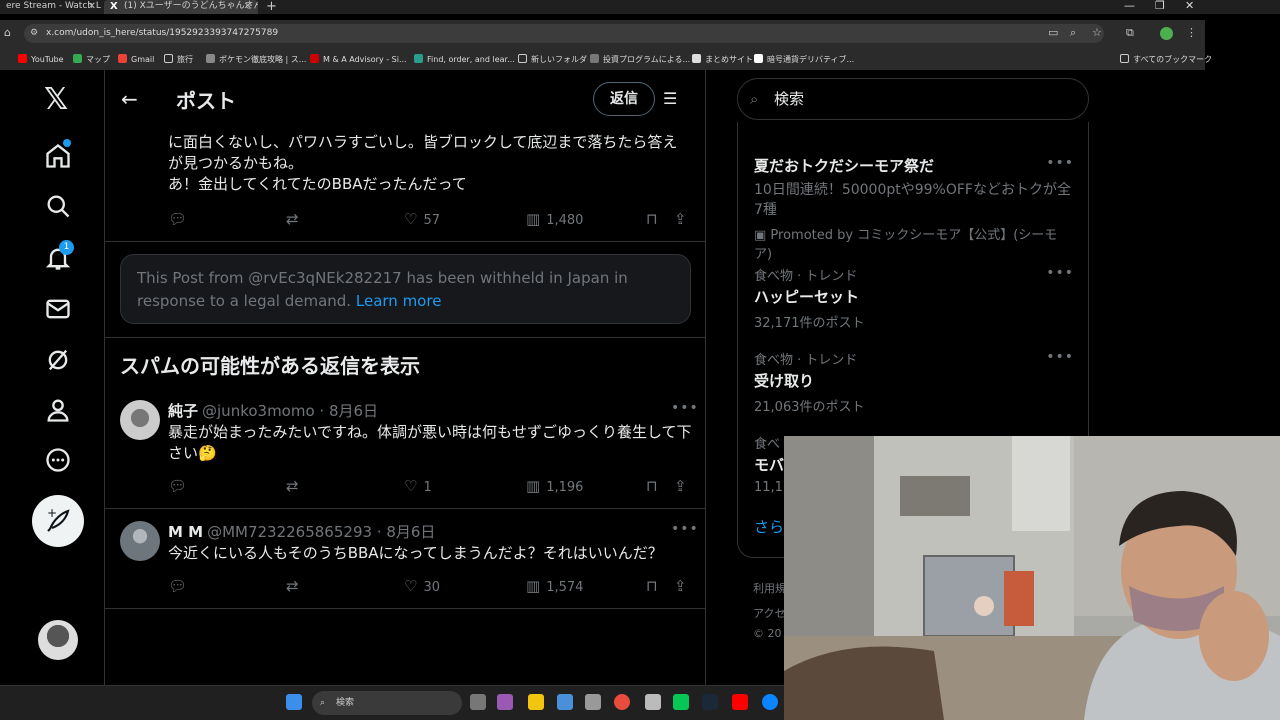 The width and height of the screenshot is (1280, 720). Describe the element at coordinates (554, 486) in the screenshot. I see `views-button: ▥ 1,196` at that location.